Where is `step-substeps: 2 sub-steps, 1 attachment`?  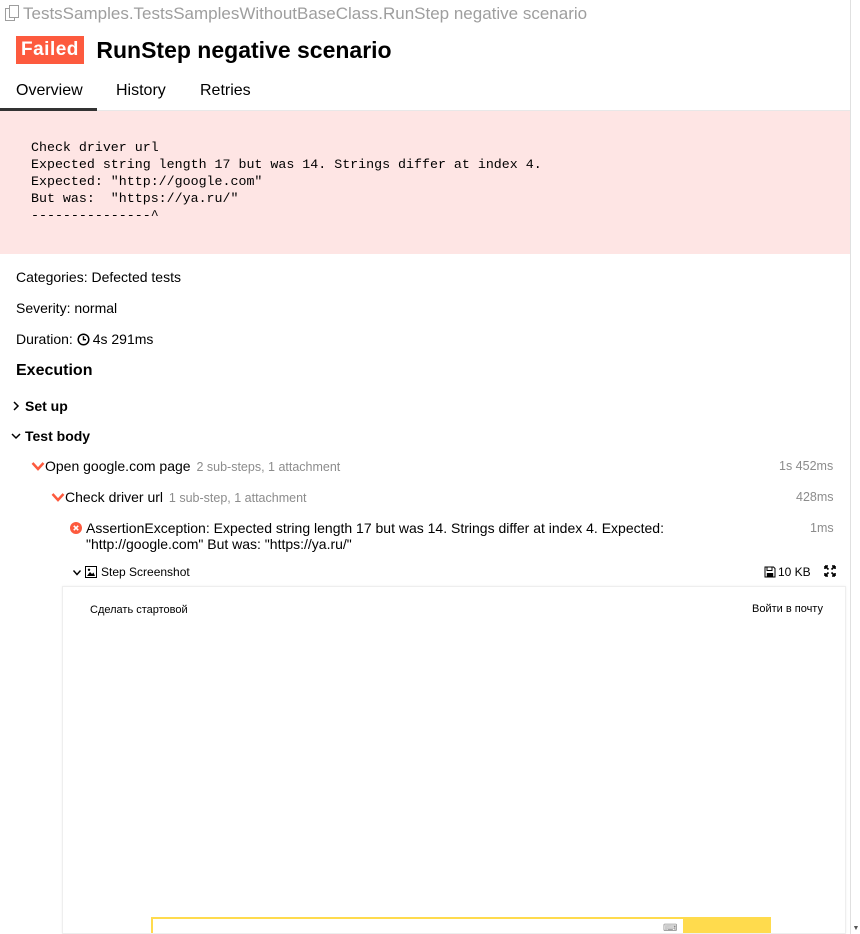
step-substeps: 2 sub-steps, 1 attachment is located at coordinates (268, 467).